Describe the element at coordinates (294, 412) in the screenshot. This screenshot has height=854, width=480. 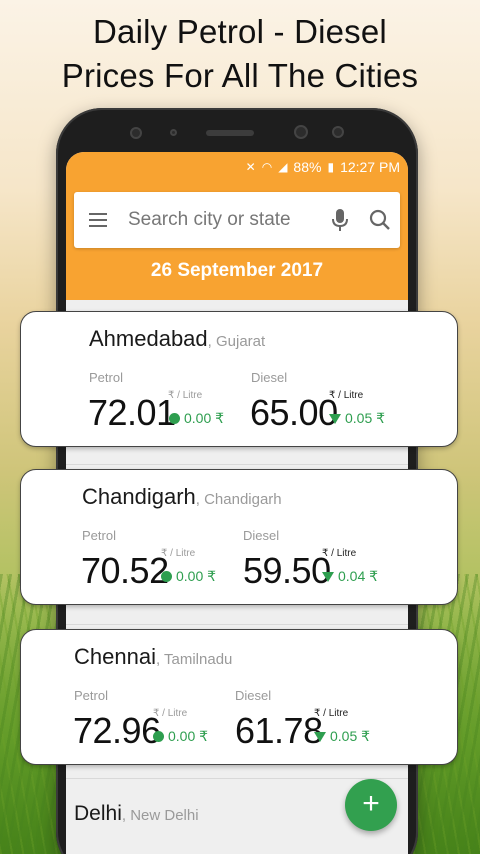
I see `diesel-price: 65.00` at that location.